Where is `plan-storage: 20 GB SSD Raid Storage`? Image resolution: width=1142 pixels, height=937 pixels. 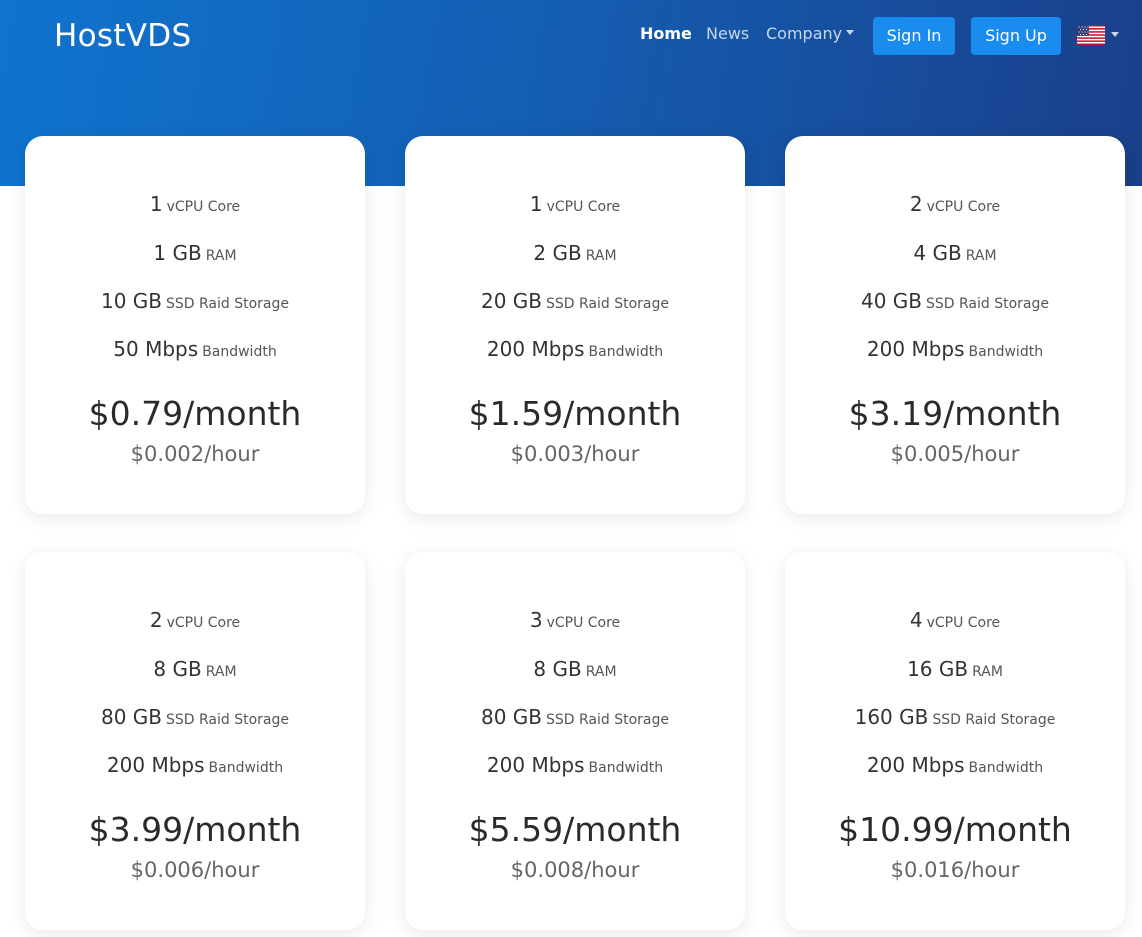 plan-storage: 20 GB SSD Raid Storage is located at coordinates (575, 301).